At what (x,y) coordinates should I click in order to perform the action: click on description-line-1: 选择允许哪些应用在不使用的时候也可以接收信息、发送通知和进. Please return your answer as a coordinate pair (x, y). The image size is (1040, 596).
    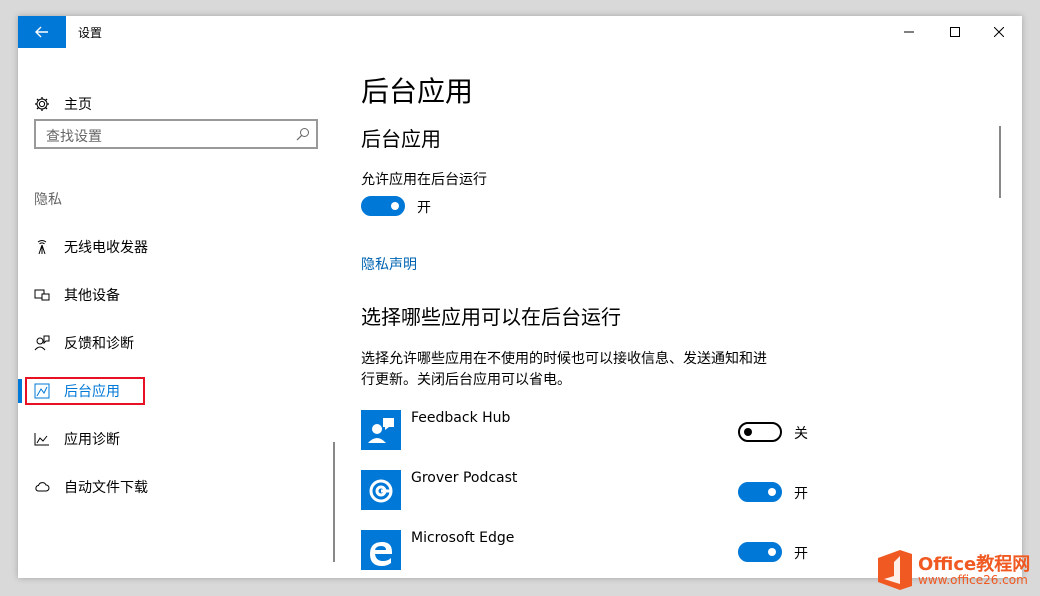
    Looking at the image, I should click on (564, 359).